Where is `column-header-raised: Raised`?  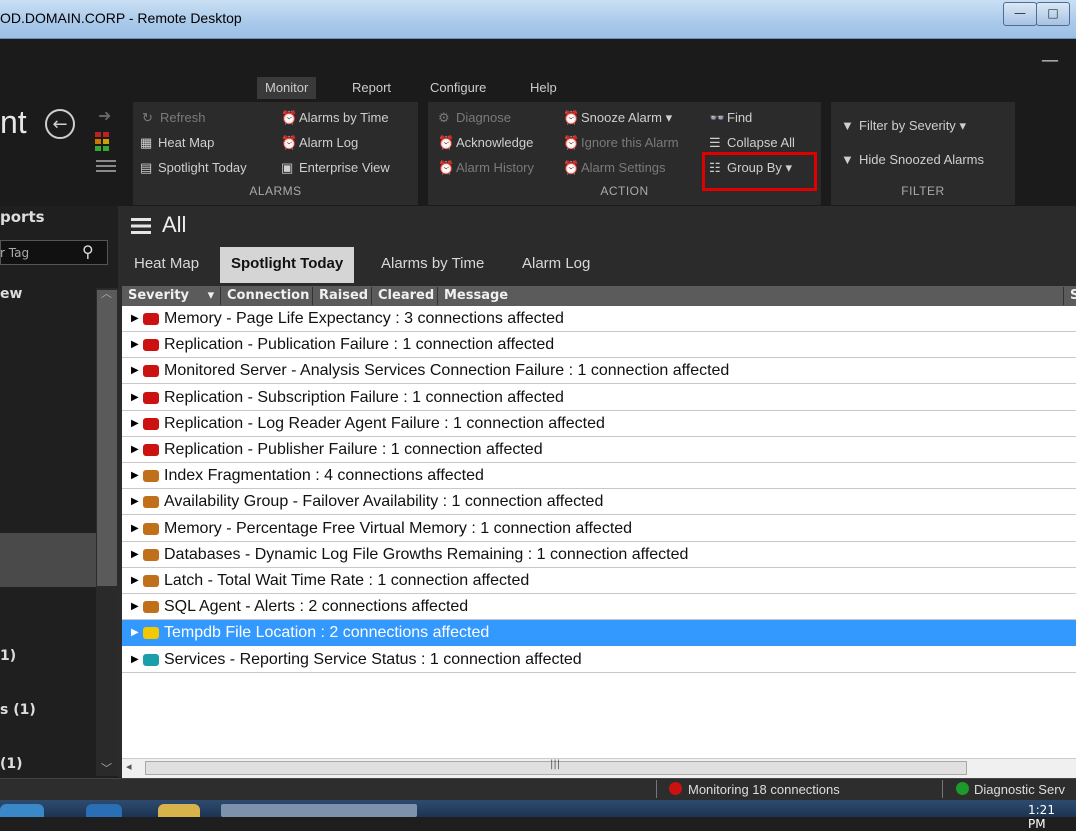
column-header-raised: Raised is located at coordinates (342, 296).